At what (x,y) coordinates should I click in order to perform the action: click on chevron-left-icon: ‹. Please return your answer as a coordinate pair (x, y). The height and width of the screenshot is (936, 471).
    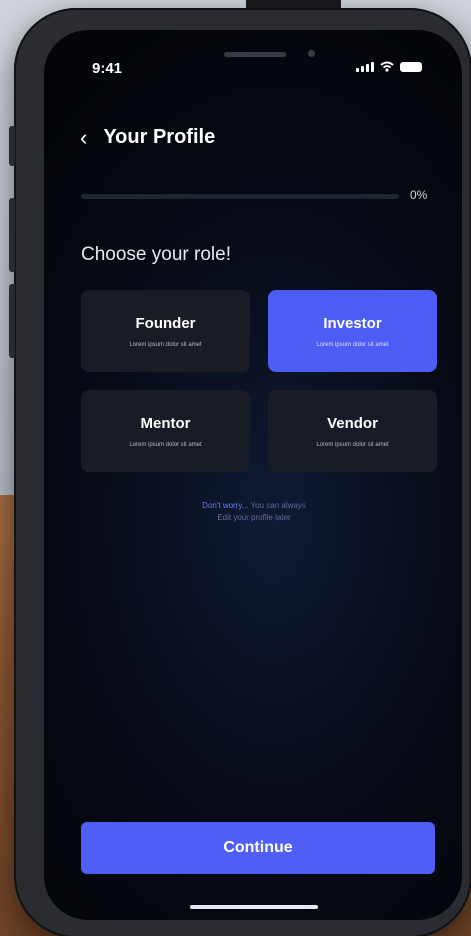
    Looking at the image, I should click on (83, 137).